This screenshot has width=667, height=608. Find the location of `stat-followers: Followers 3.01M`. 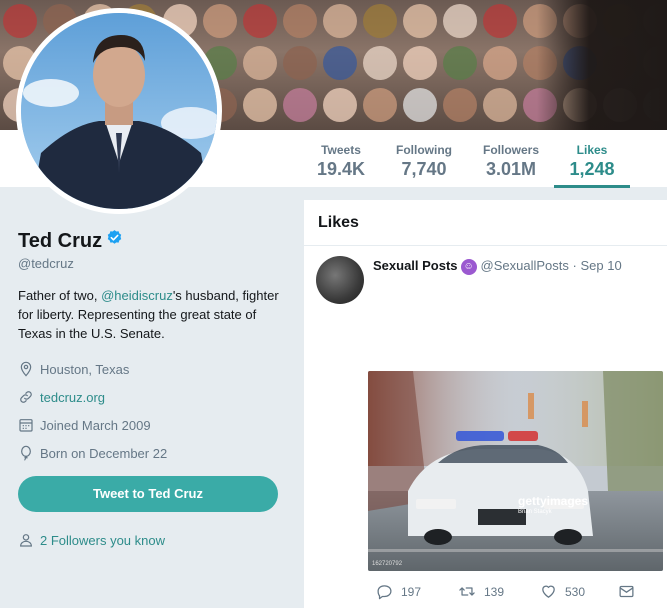

stat-followers: Followers 3.01M is located at coordinates (511, 159).